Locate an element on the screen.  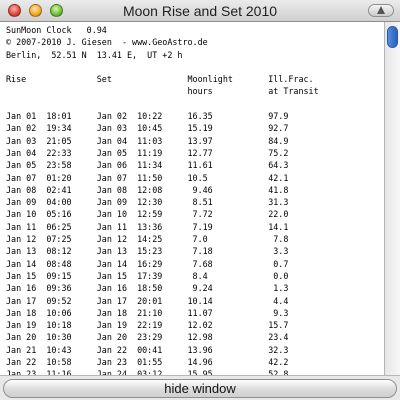
vertical-scrollbar is located at coordinates (392, 198).